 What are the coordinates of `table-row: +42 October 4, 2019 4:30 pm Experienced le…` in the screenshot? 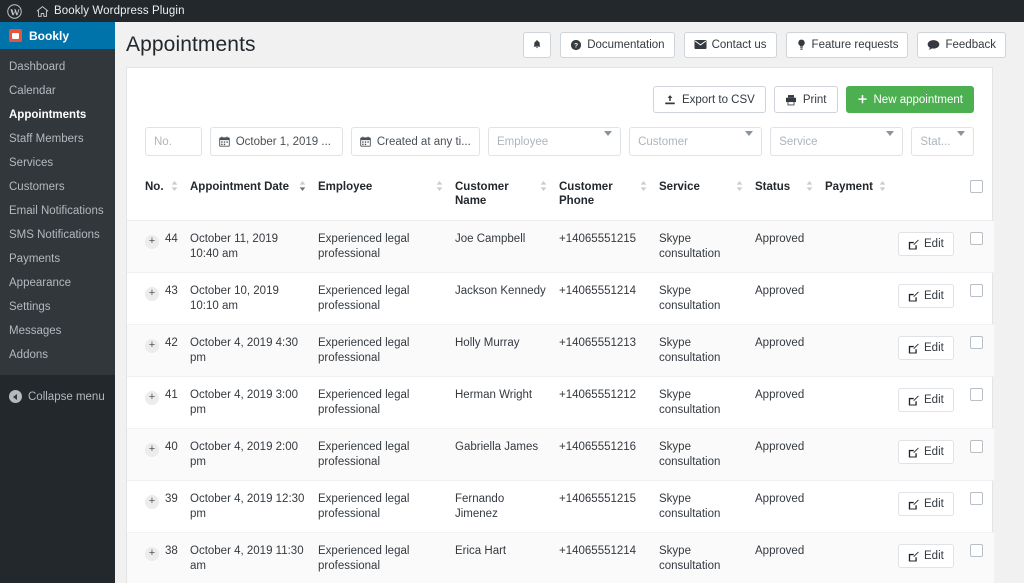 It's located at (560, 350).